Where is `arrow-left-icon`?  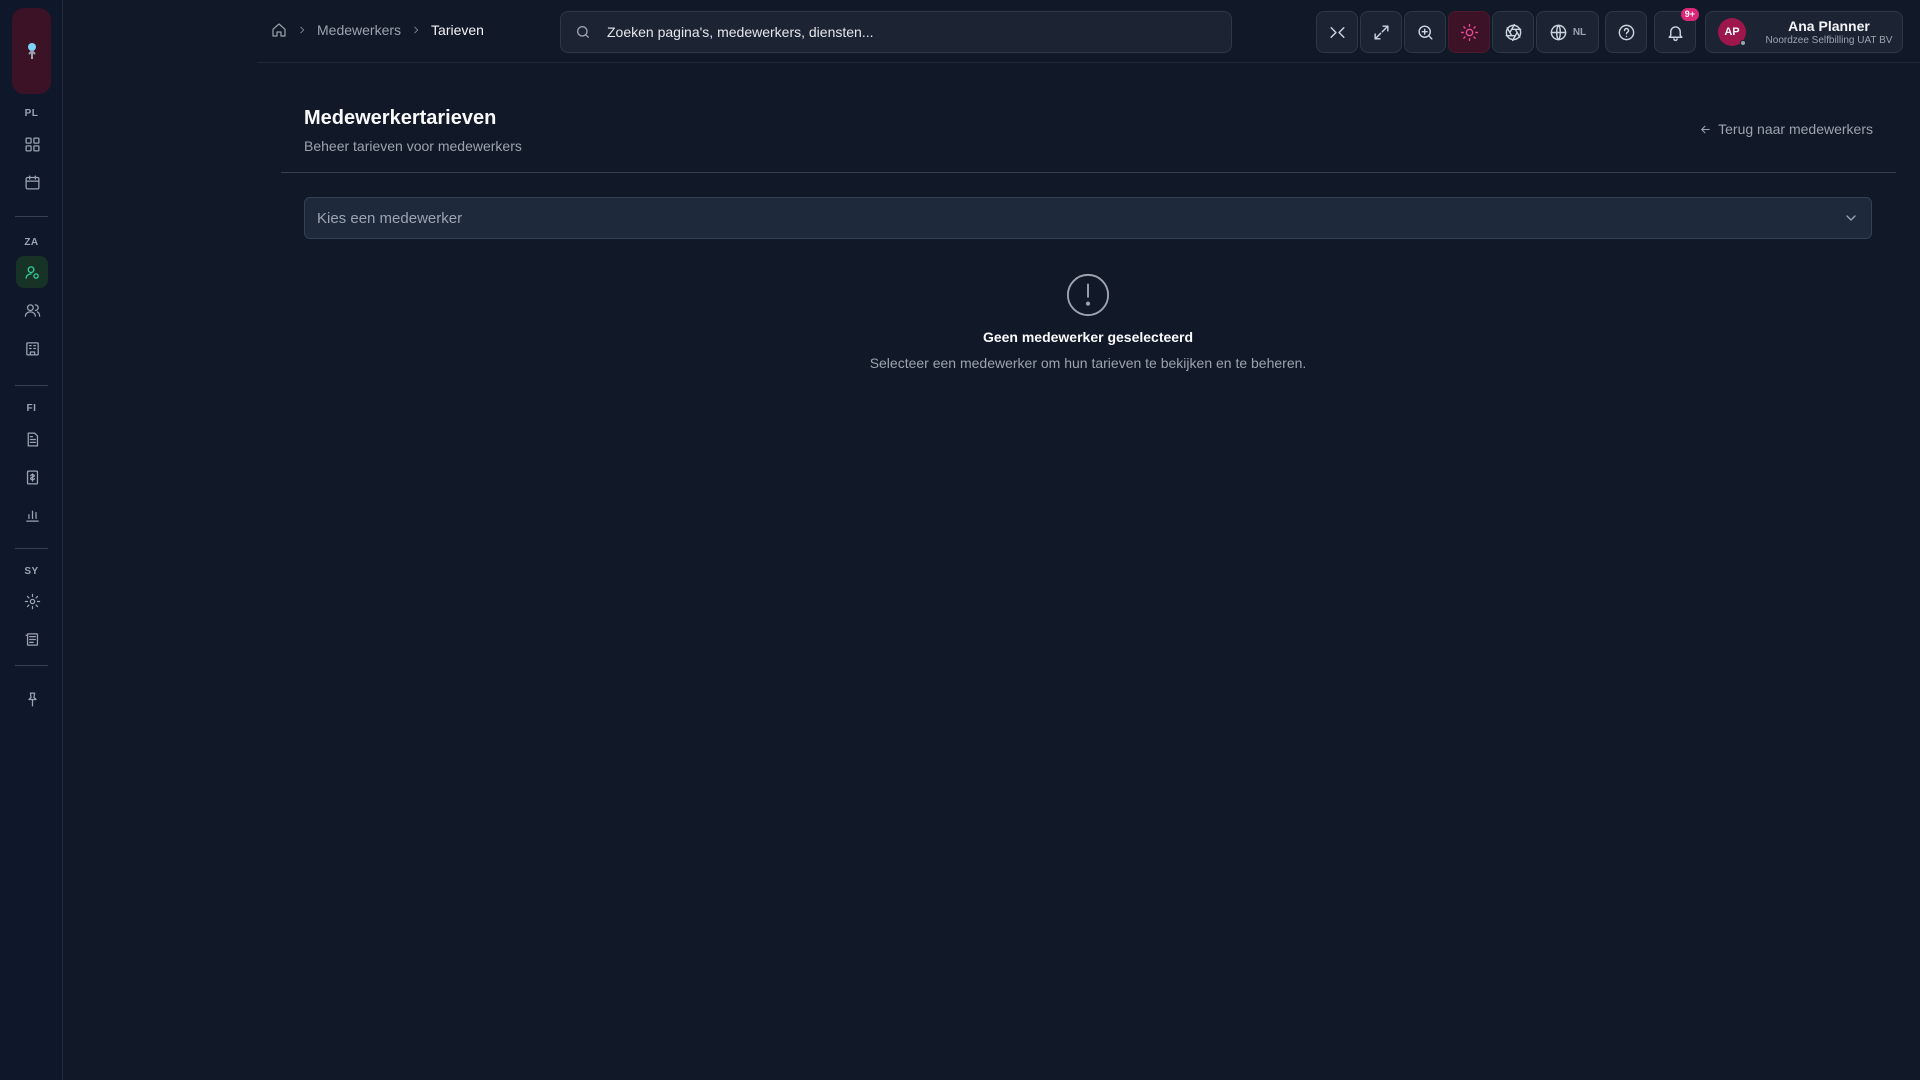 arrow-left-icon is located at coordinates (1705, 129).